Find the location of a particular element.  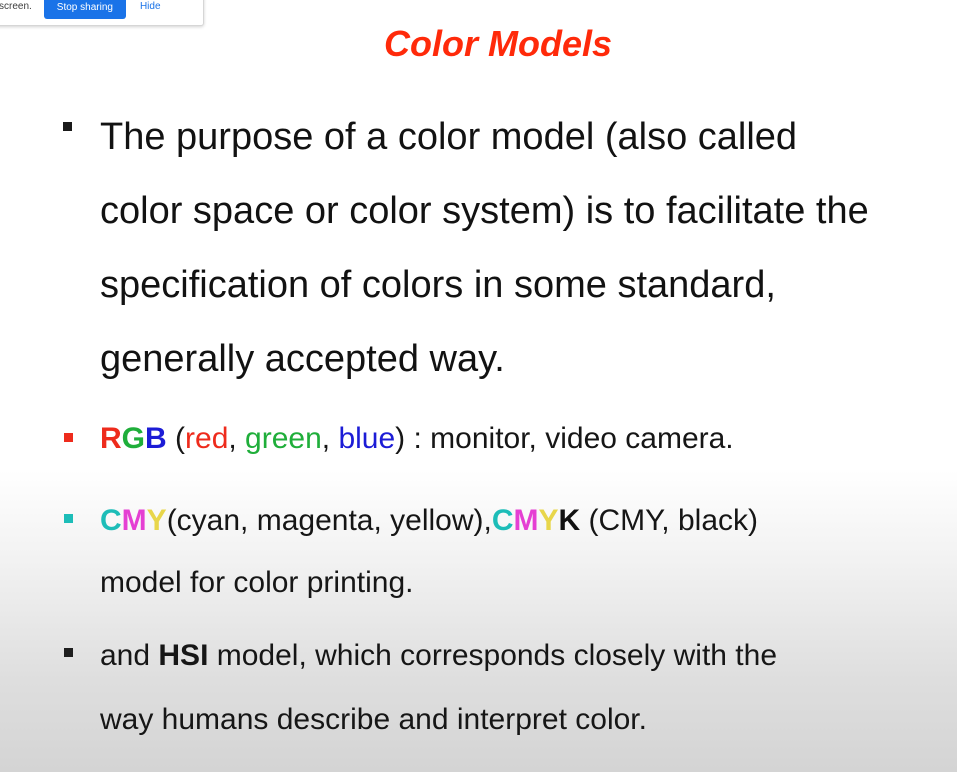

rgb-r-letter: R is located at coordinates (111, 438).